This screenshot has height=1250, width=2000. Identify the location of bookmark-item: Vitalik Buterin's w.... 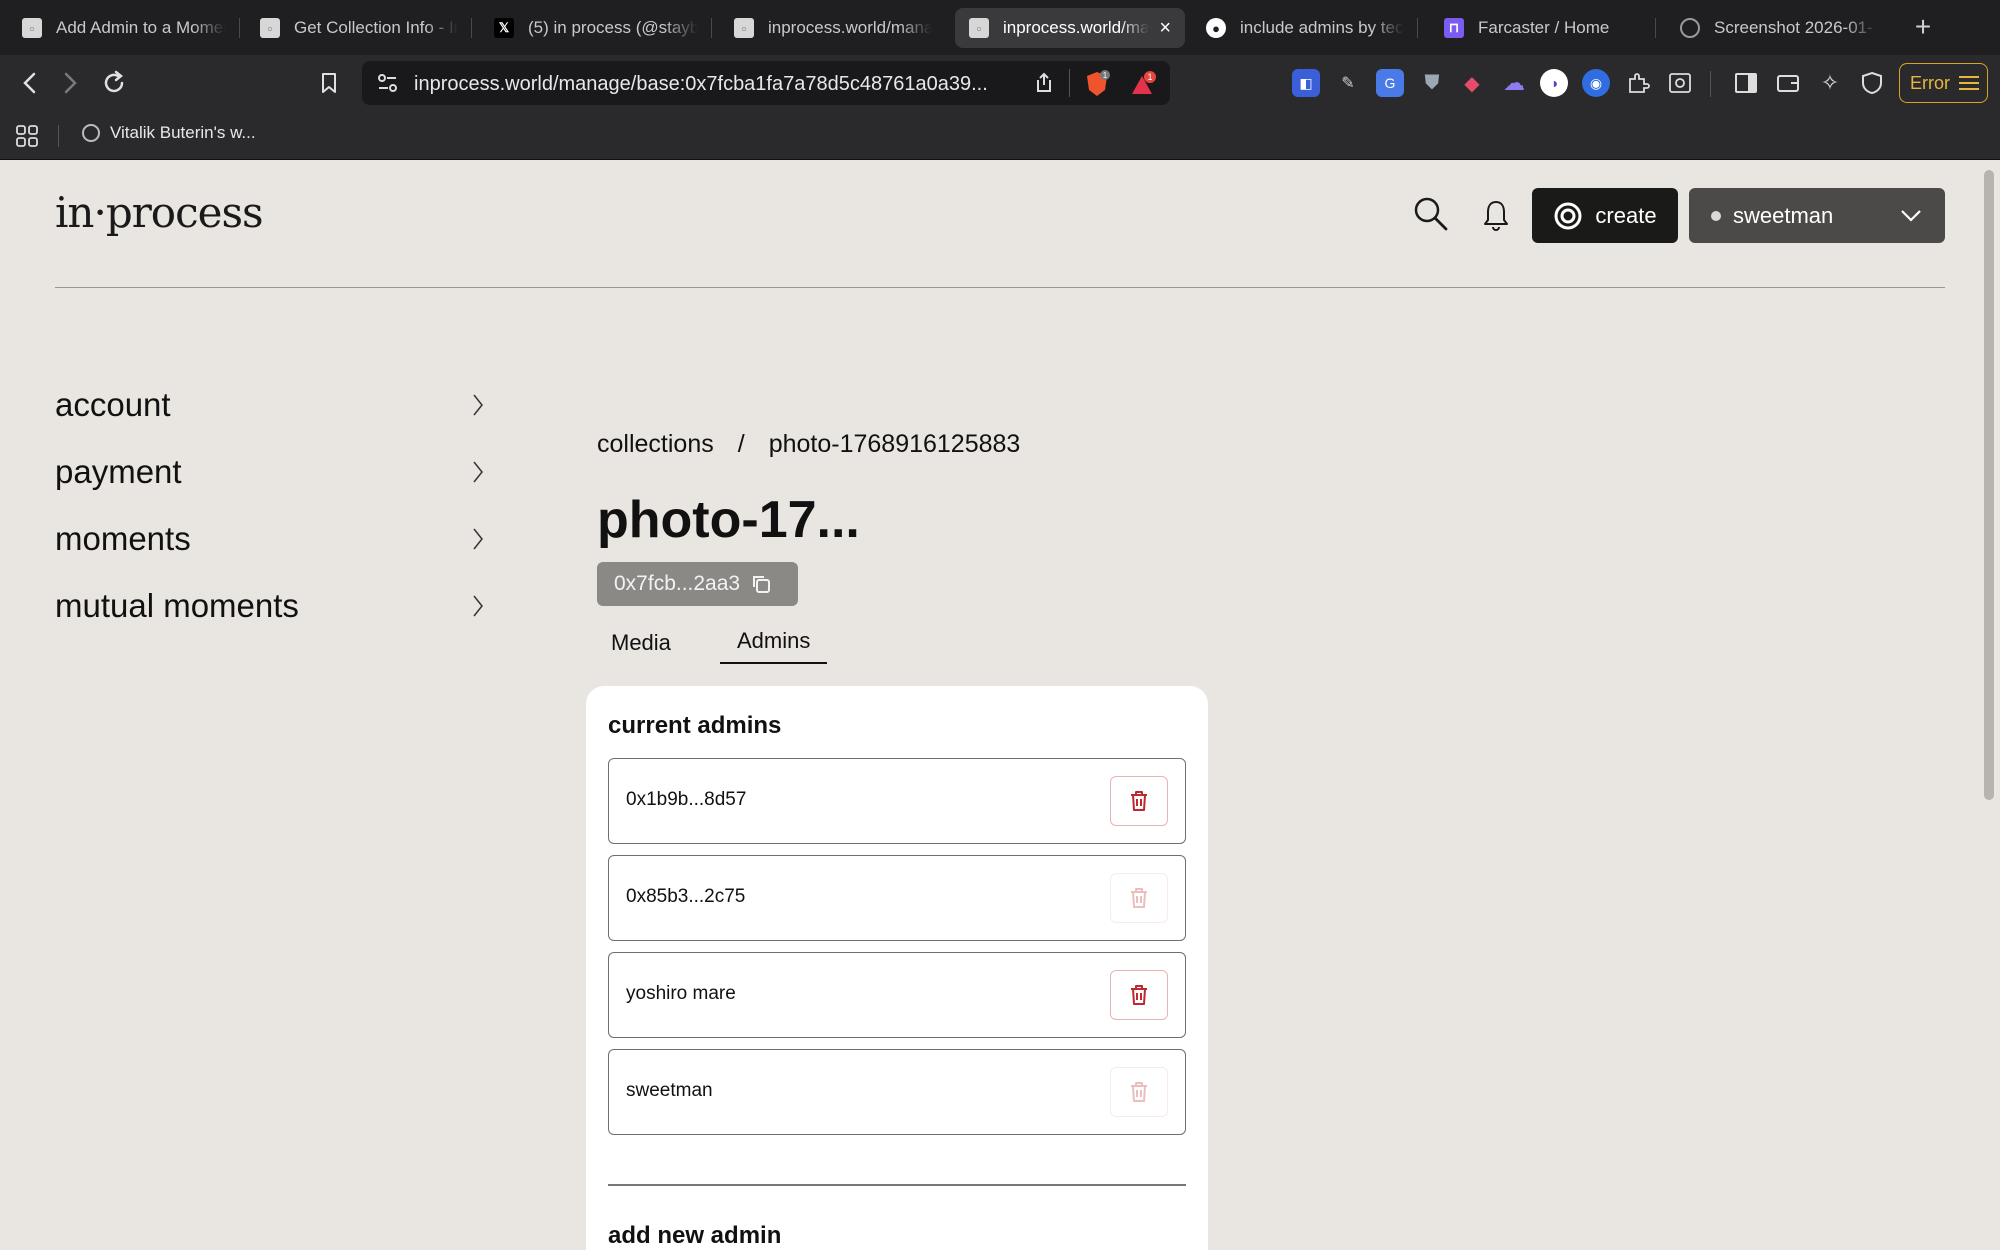
(169, 133).